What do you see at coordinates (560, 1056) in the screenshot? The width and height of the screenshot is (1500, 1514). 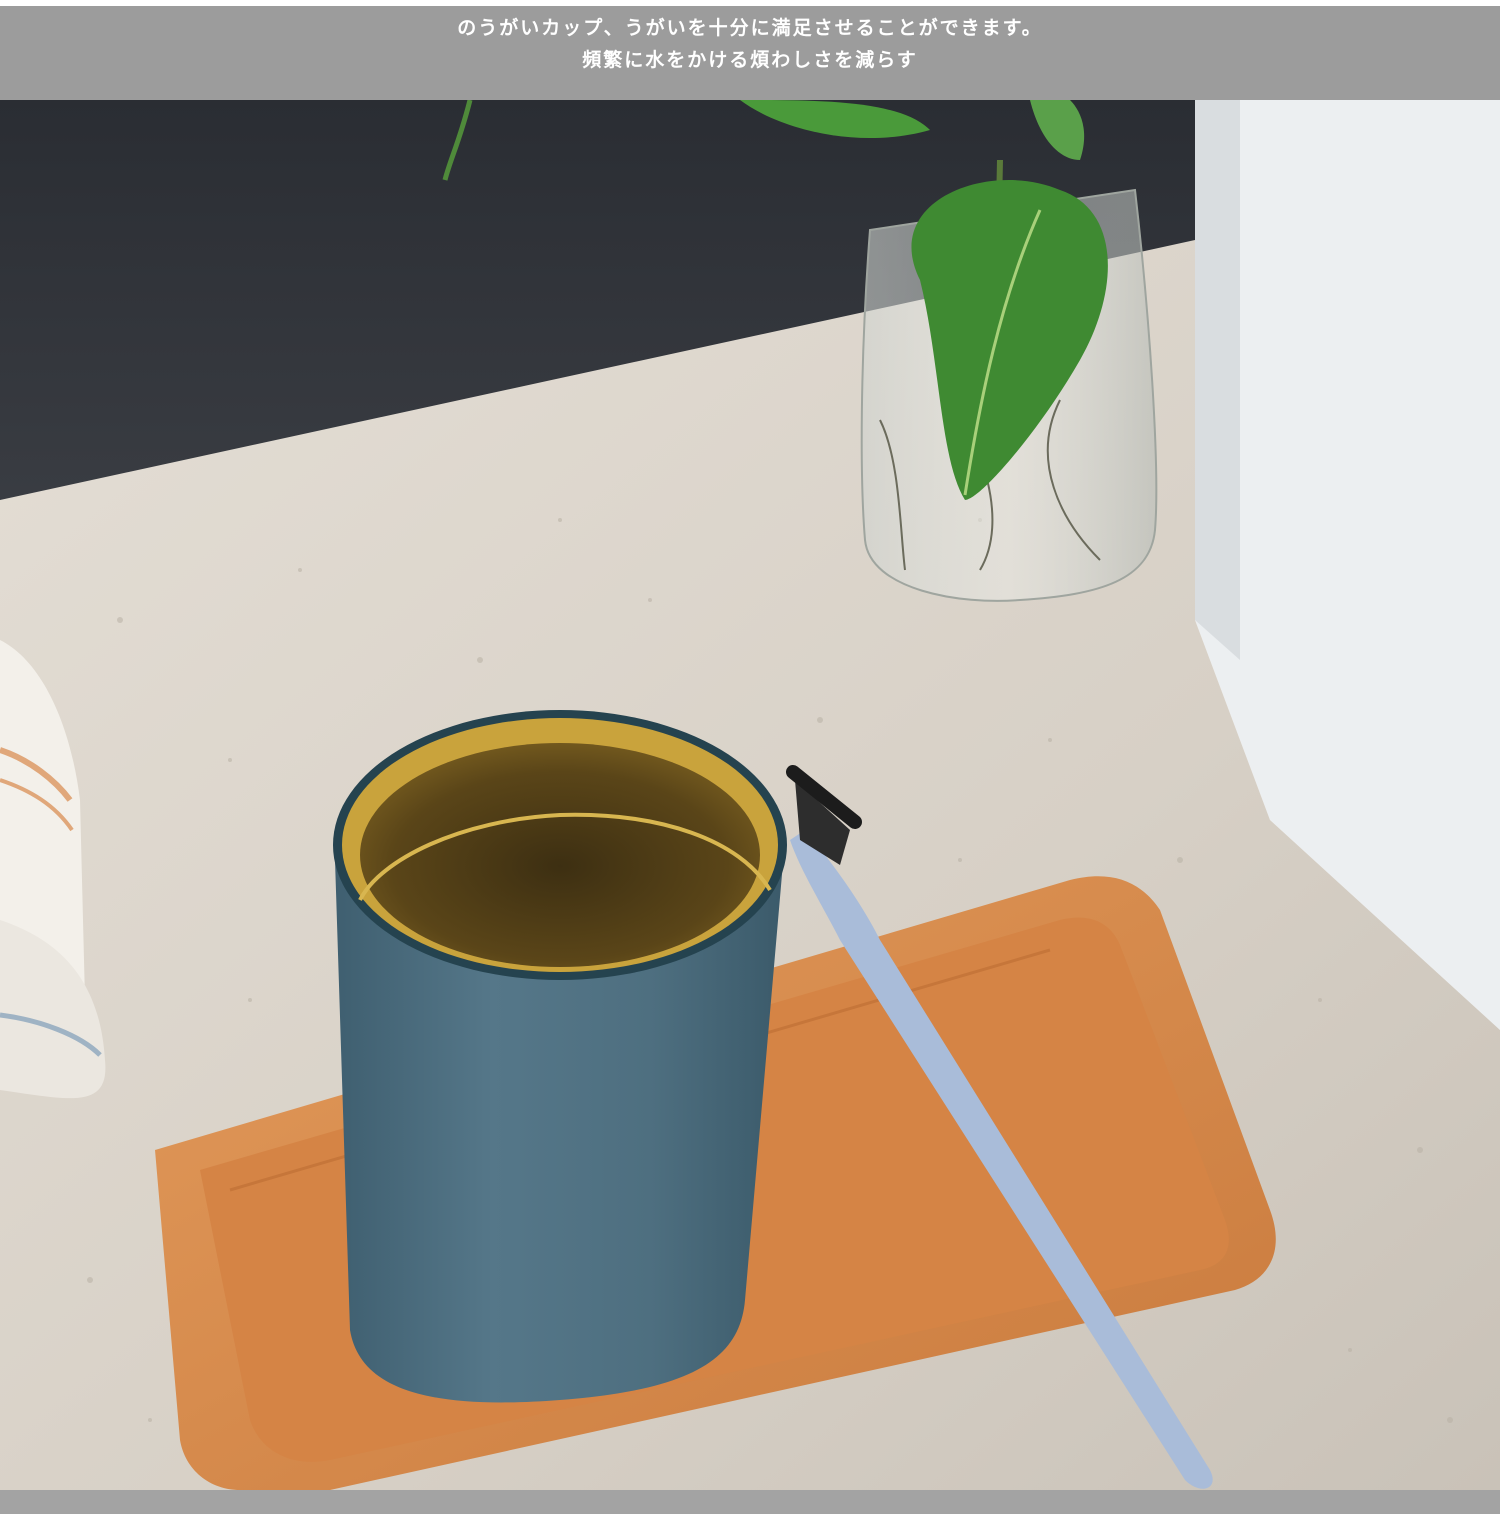 I see `cup-icon` at bounding box center [560, 1056].